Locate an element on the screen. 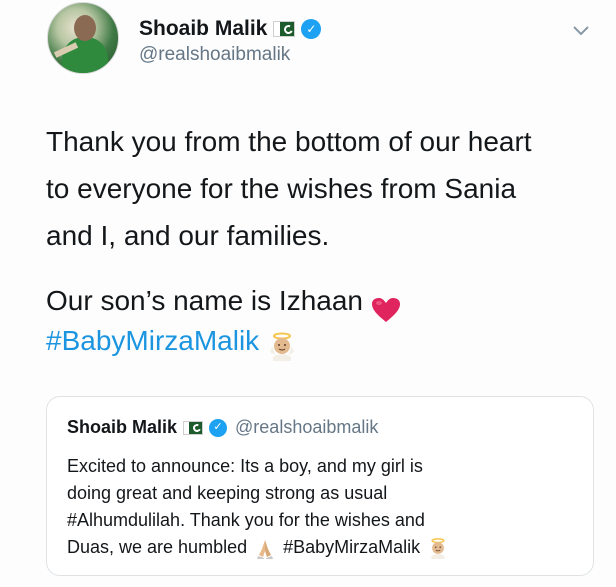 This screenshot has width=616, height=587. avatar is located at coordinates (83, 38).